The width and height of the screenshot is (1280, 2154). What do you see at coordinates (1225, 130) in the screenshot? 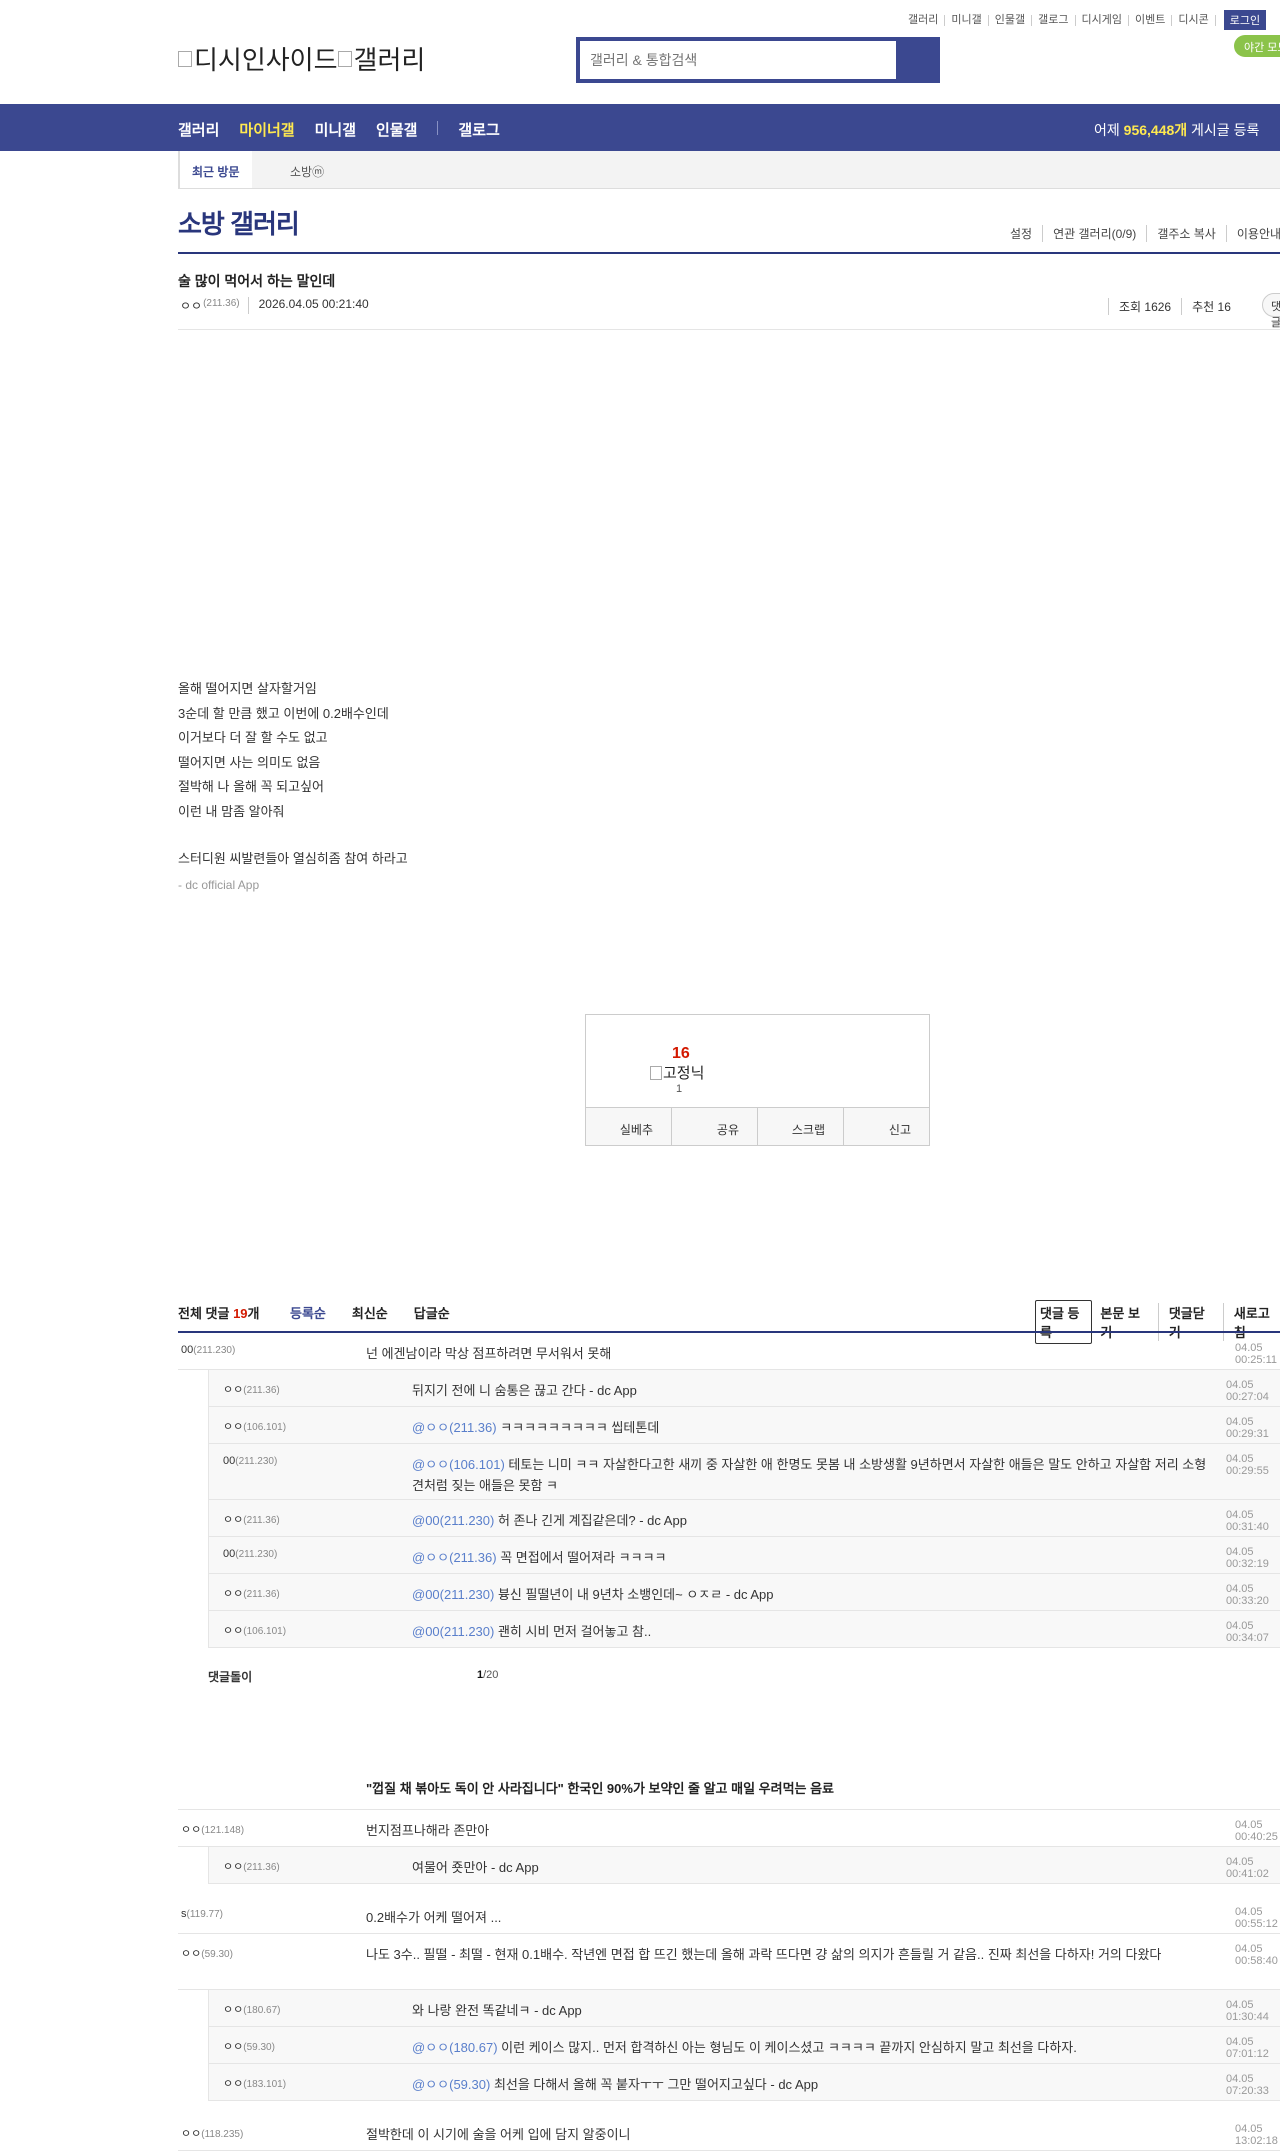
I see `stat-suffix: 게시글 등록` at bounding box center [1225, 130].